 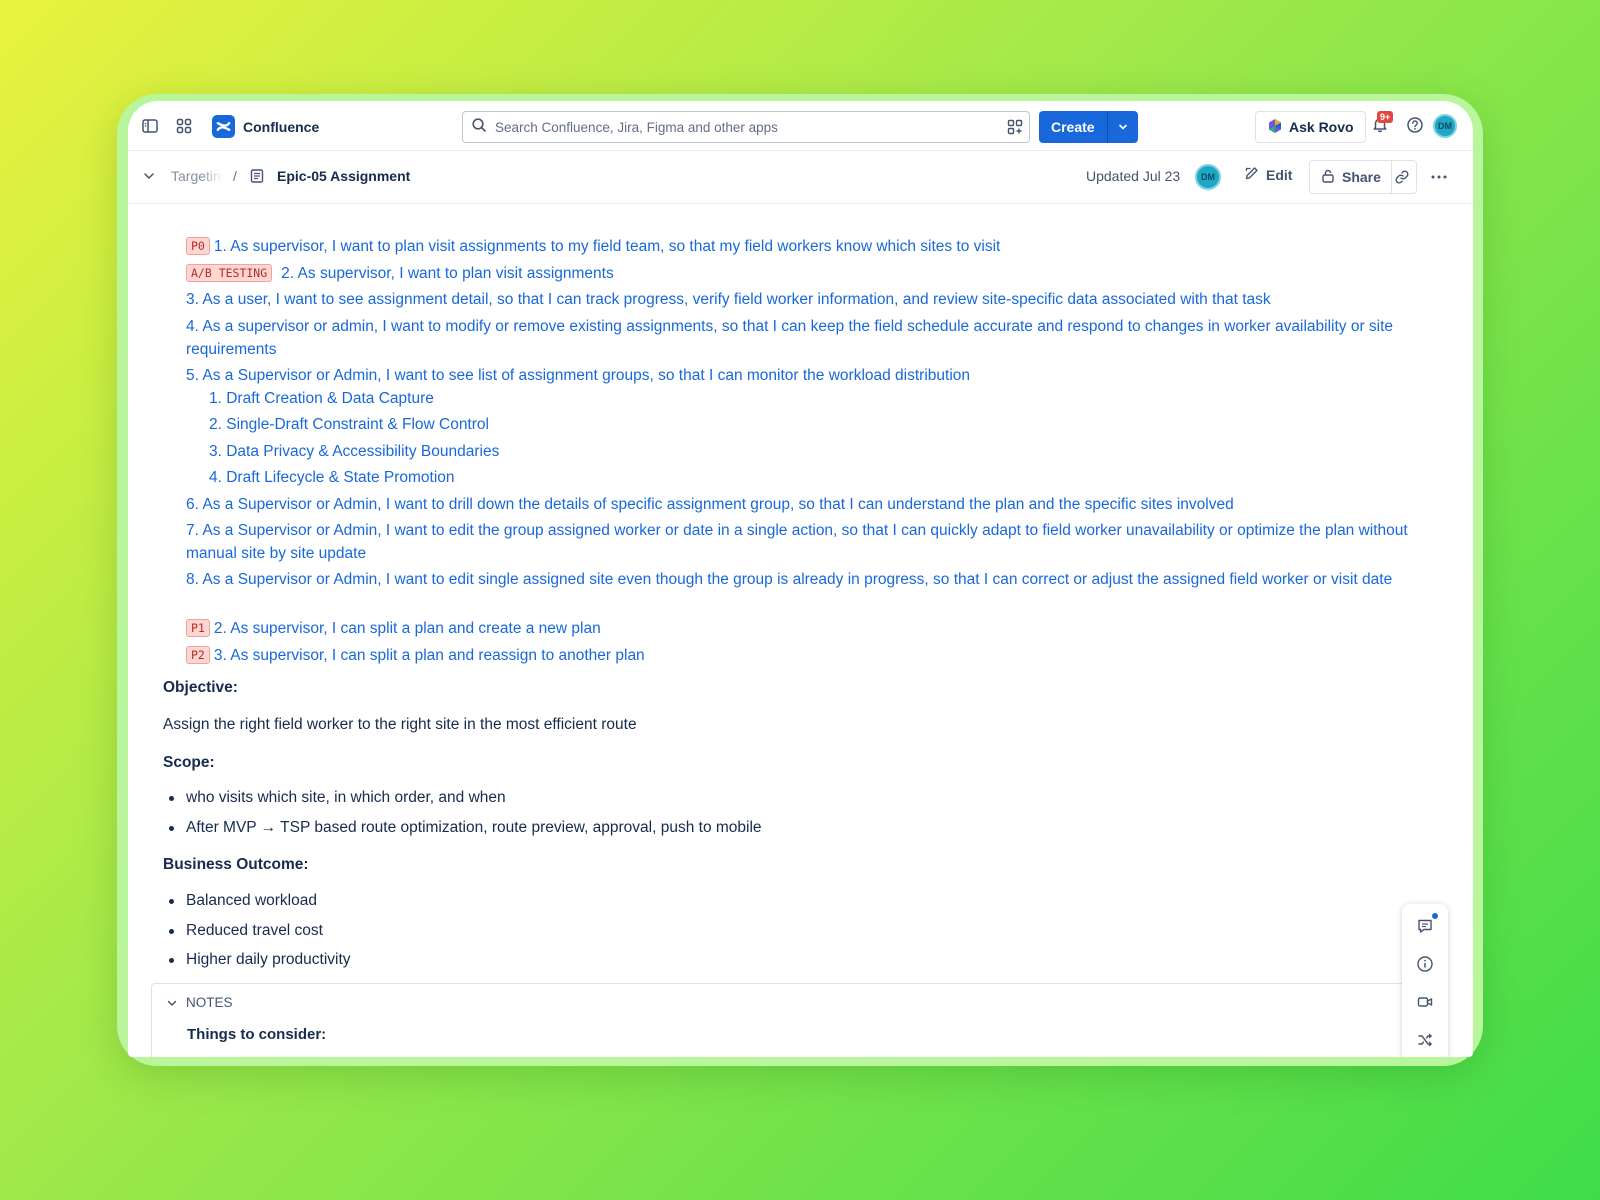 I want to click on notes-expand-section: NOTES Things to consider:, so click(x=786, y=1020).